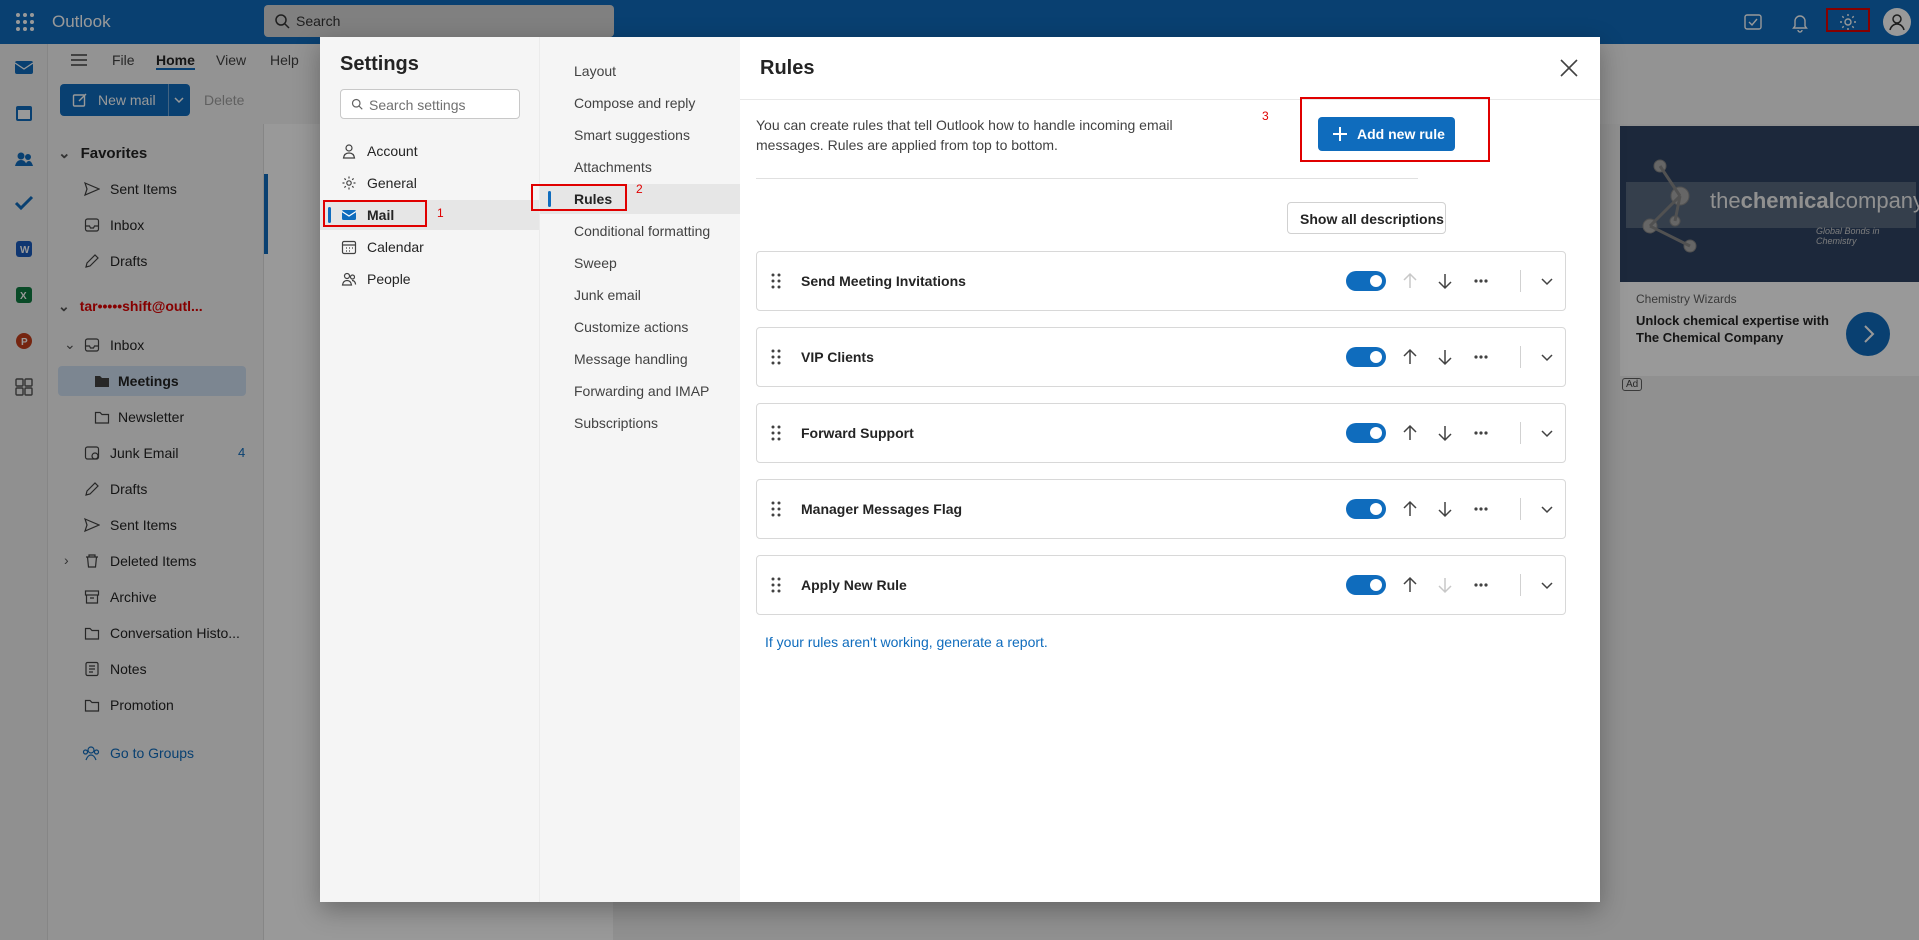  I want to click on section-subscriptions: Subscriptions, so click(640, 423).